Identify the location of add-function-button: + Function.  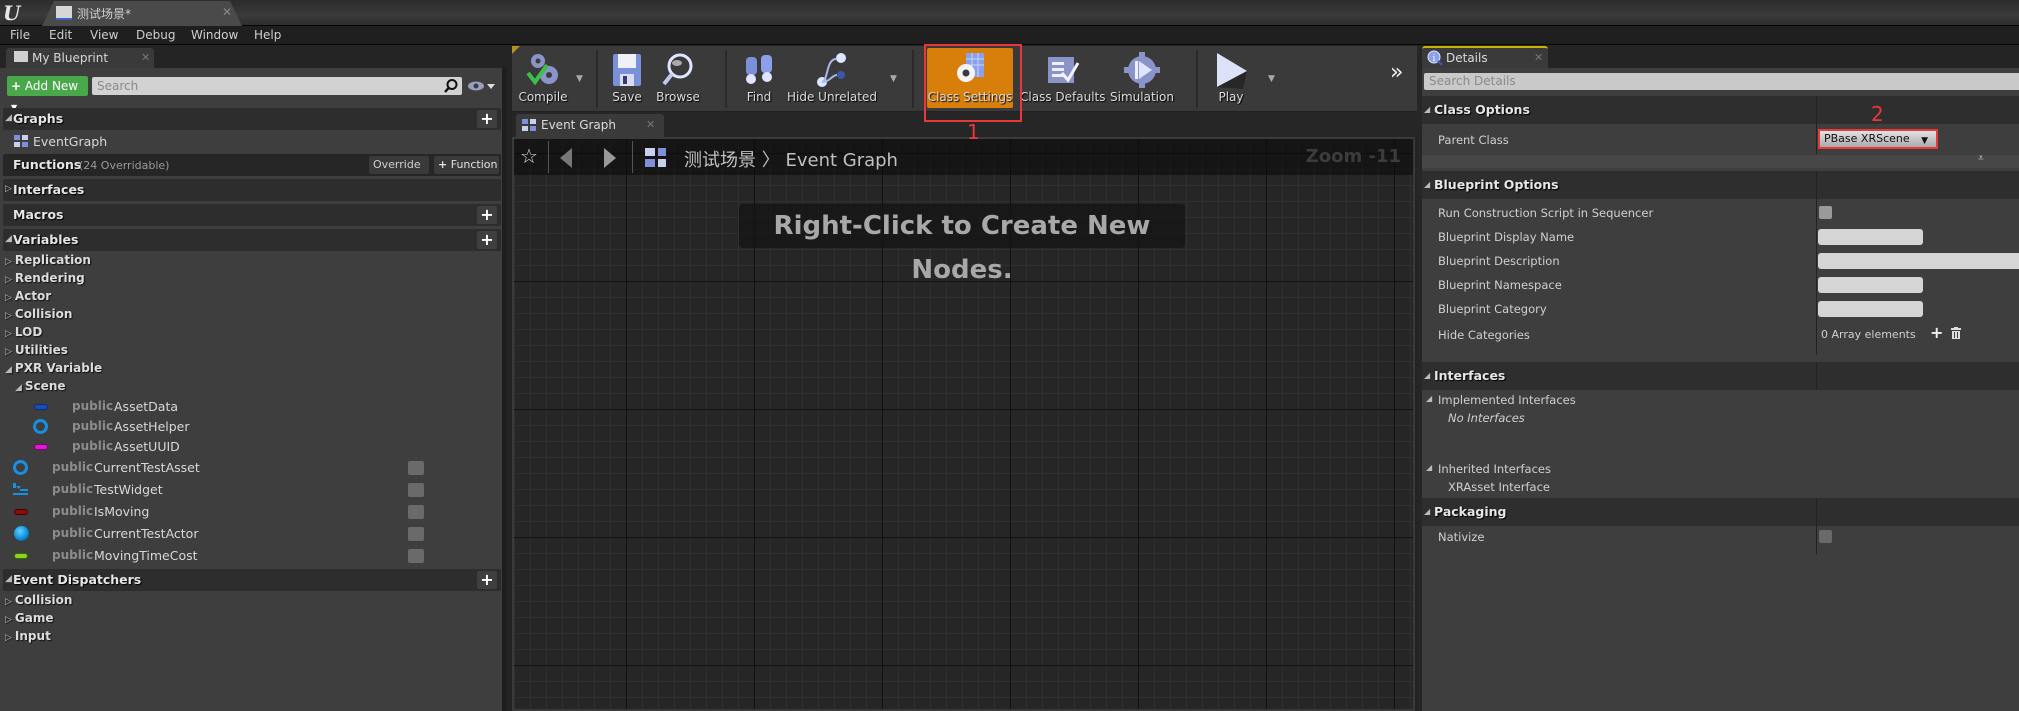
(466, 165).